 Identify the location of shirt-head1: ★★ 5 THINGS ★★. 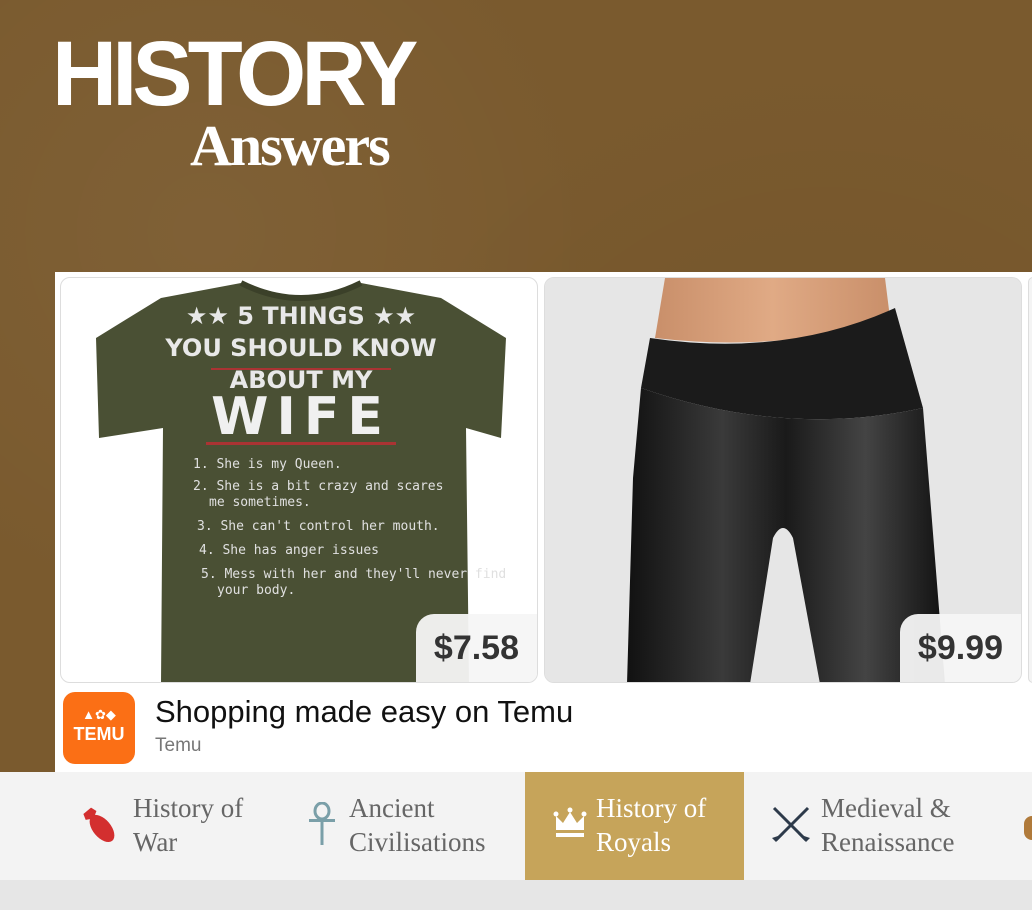
(301, 316).